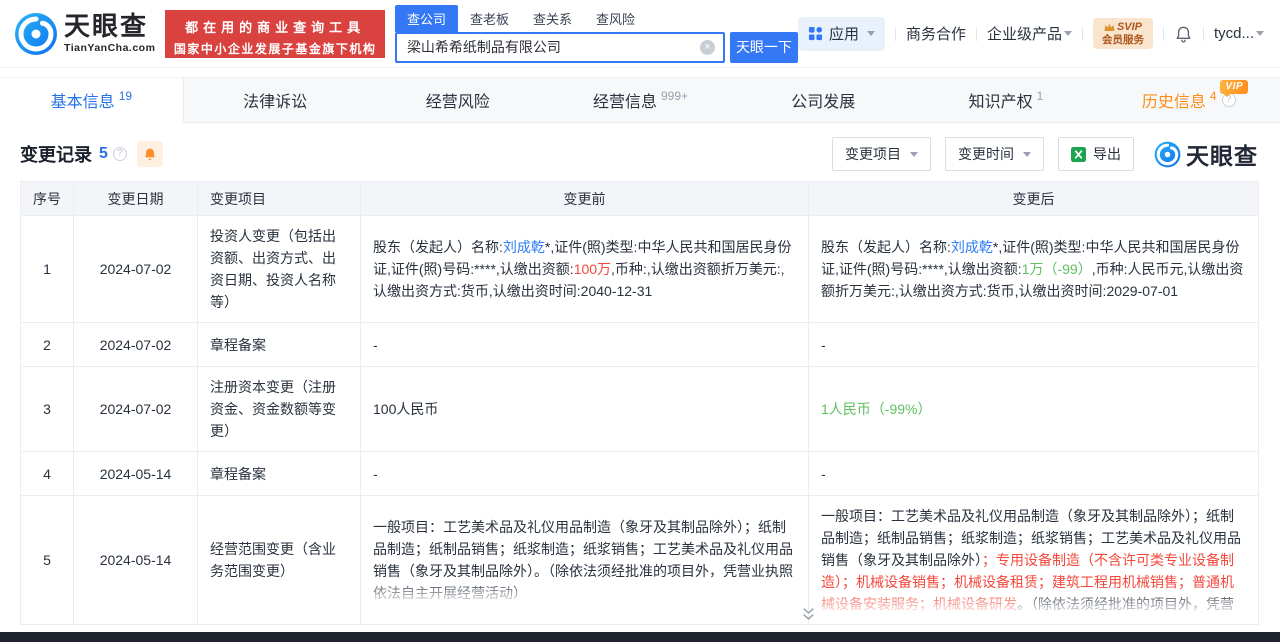 This screenshot has height=642, width=1280. What do you see at coordinates (275, 48) in the screenshot?
I see `slogan-line2: 国家中小企业发展子基金旗下机构` at bounding box center [275, 48].